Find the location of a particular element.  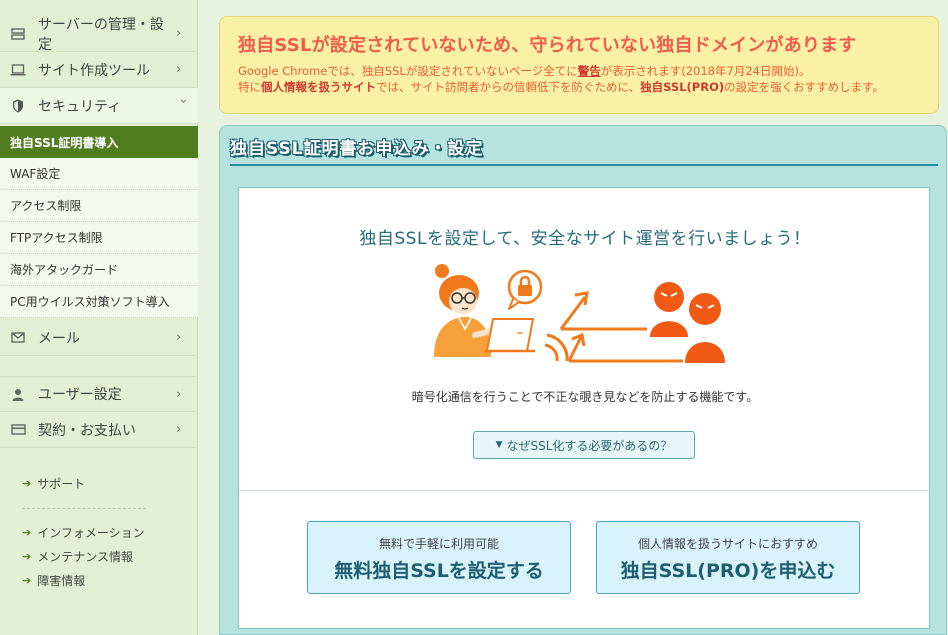

user-icon is located at coordinates (18, 394).